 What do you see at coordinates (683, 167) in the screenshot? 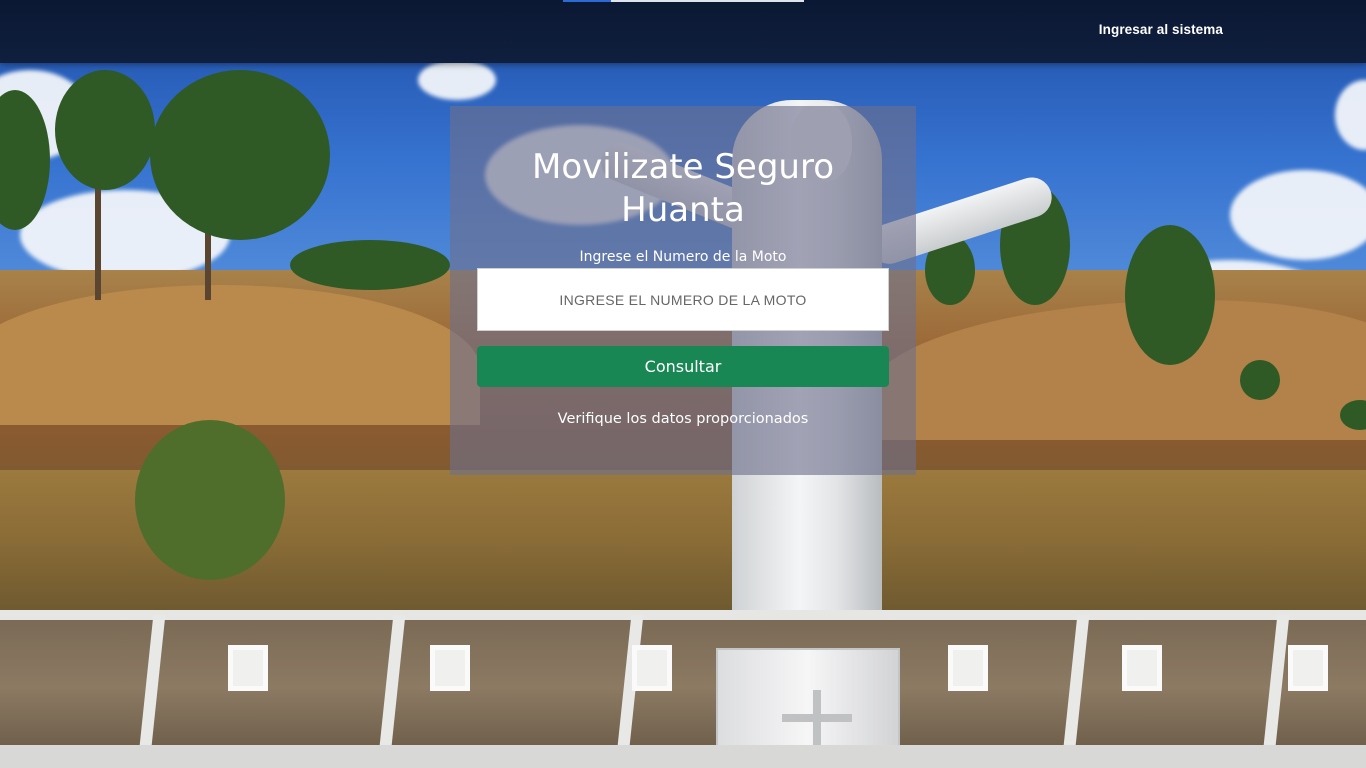
I see `title-line-1: Movilizate Seguro` at bounding box center [683, 167].